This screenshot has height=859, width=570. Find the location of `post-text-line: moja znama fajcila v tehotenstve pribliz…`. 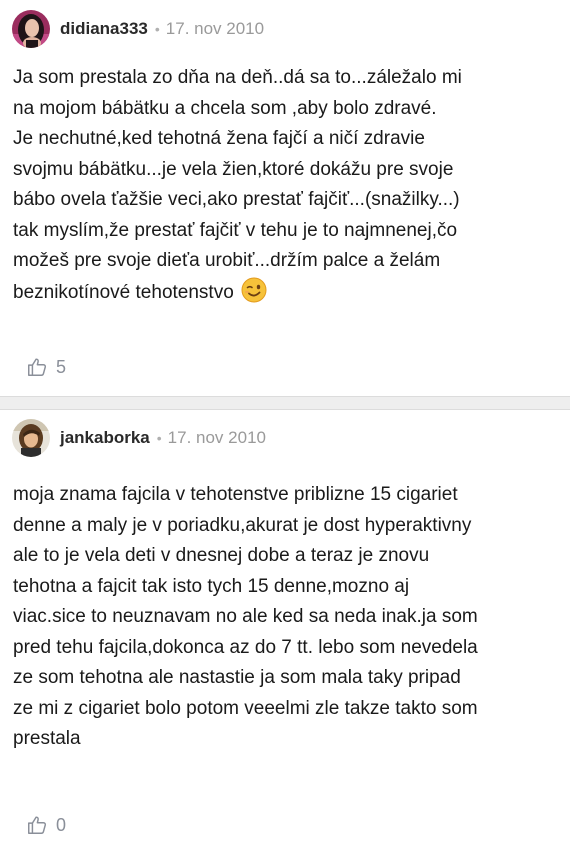

post-text-line: moja znama fajcila v tehotenstve pribliz… is located at coordinates (235, 494).